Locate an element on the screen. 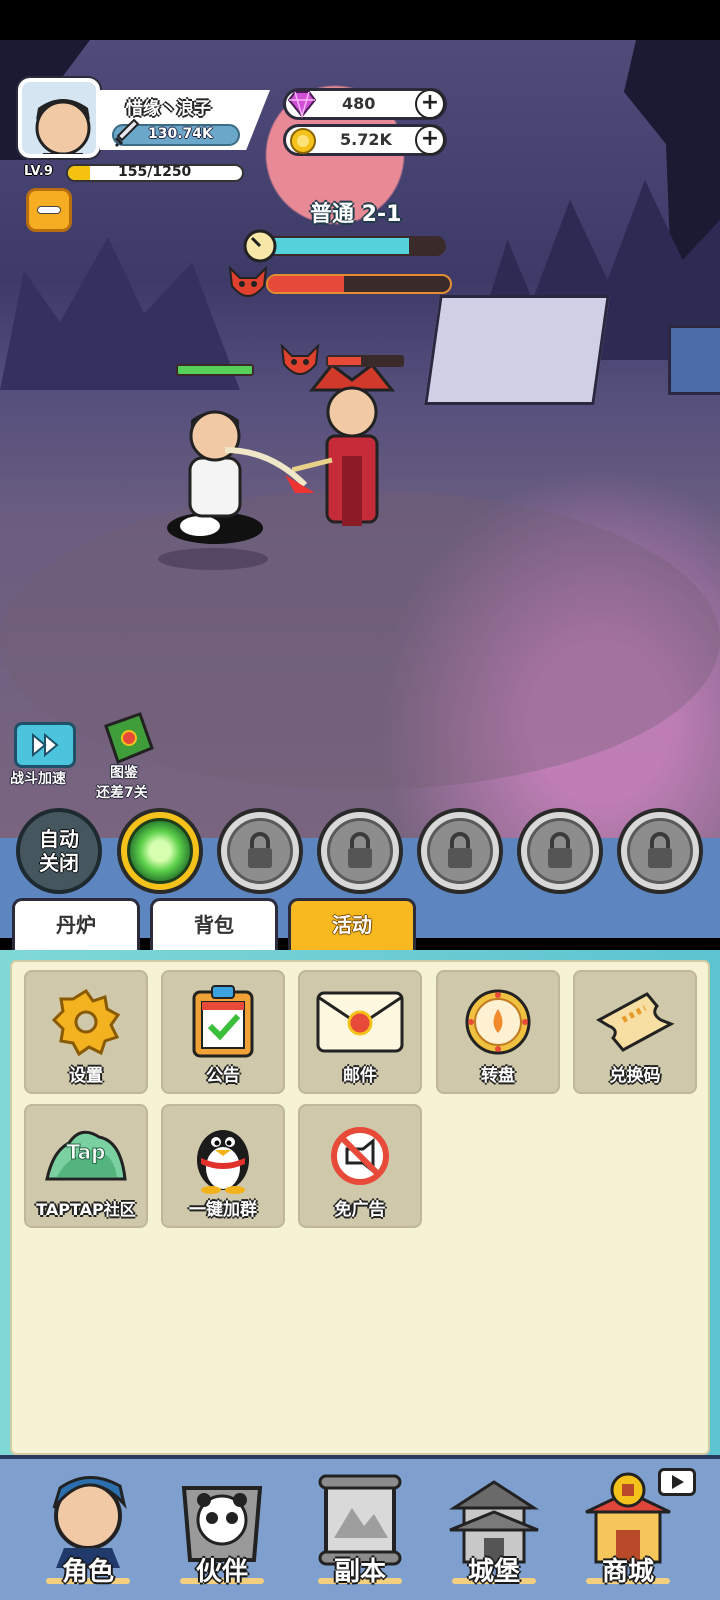 The image size is (720, 1600). nav-shop: 商城 is located at coordinates (631, 1525).